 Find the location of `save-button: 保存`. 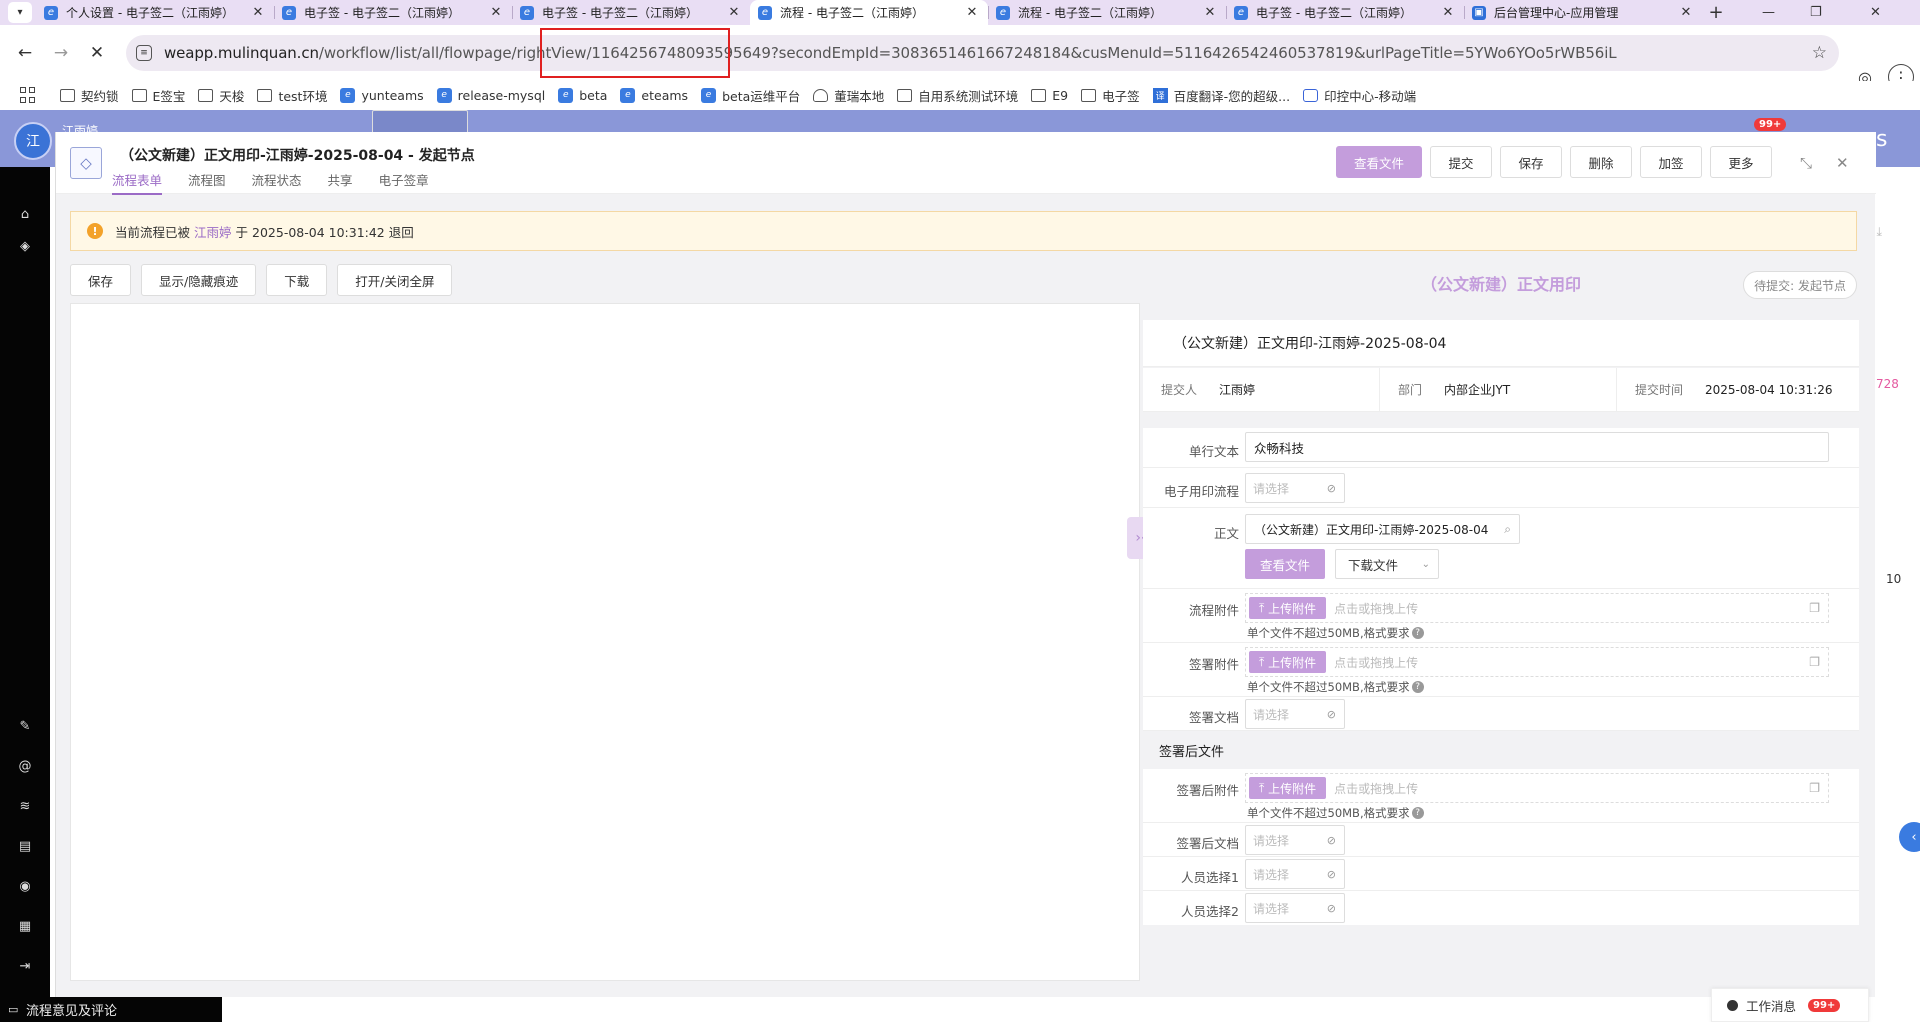

save-button: 保存 is located at coordinates (1531, 162).